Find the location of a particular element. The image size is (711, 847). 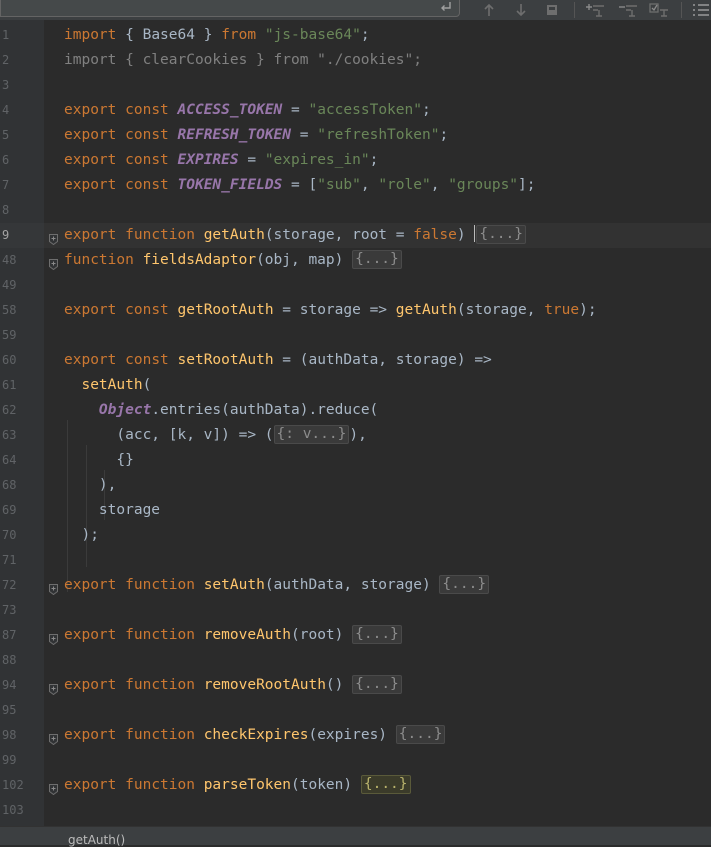

code-text: ), is located at coordinates (90, 485).